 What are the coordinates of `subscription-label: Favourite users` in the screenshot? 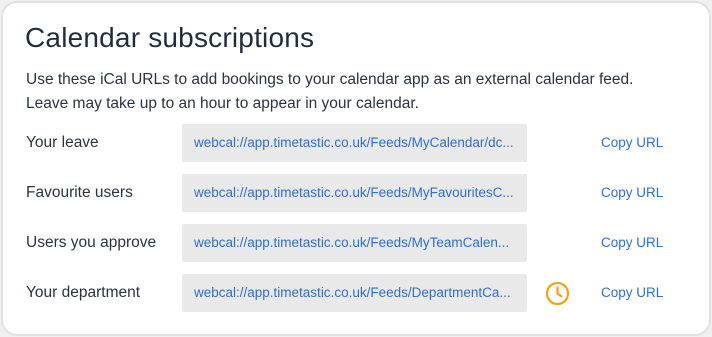 It's located at (79, 192).